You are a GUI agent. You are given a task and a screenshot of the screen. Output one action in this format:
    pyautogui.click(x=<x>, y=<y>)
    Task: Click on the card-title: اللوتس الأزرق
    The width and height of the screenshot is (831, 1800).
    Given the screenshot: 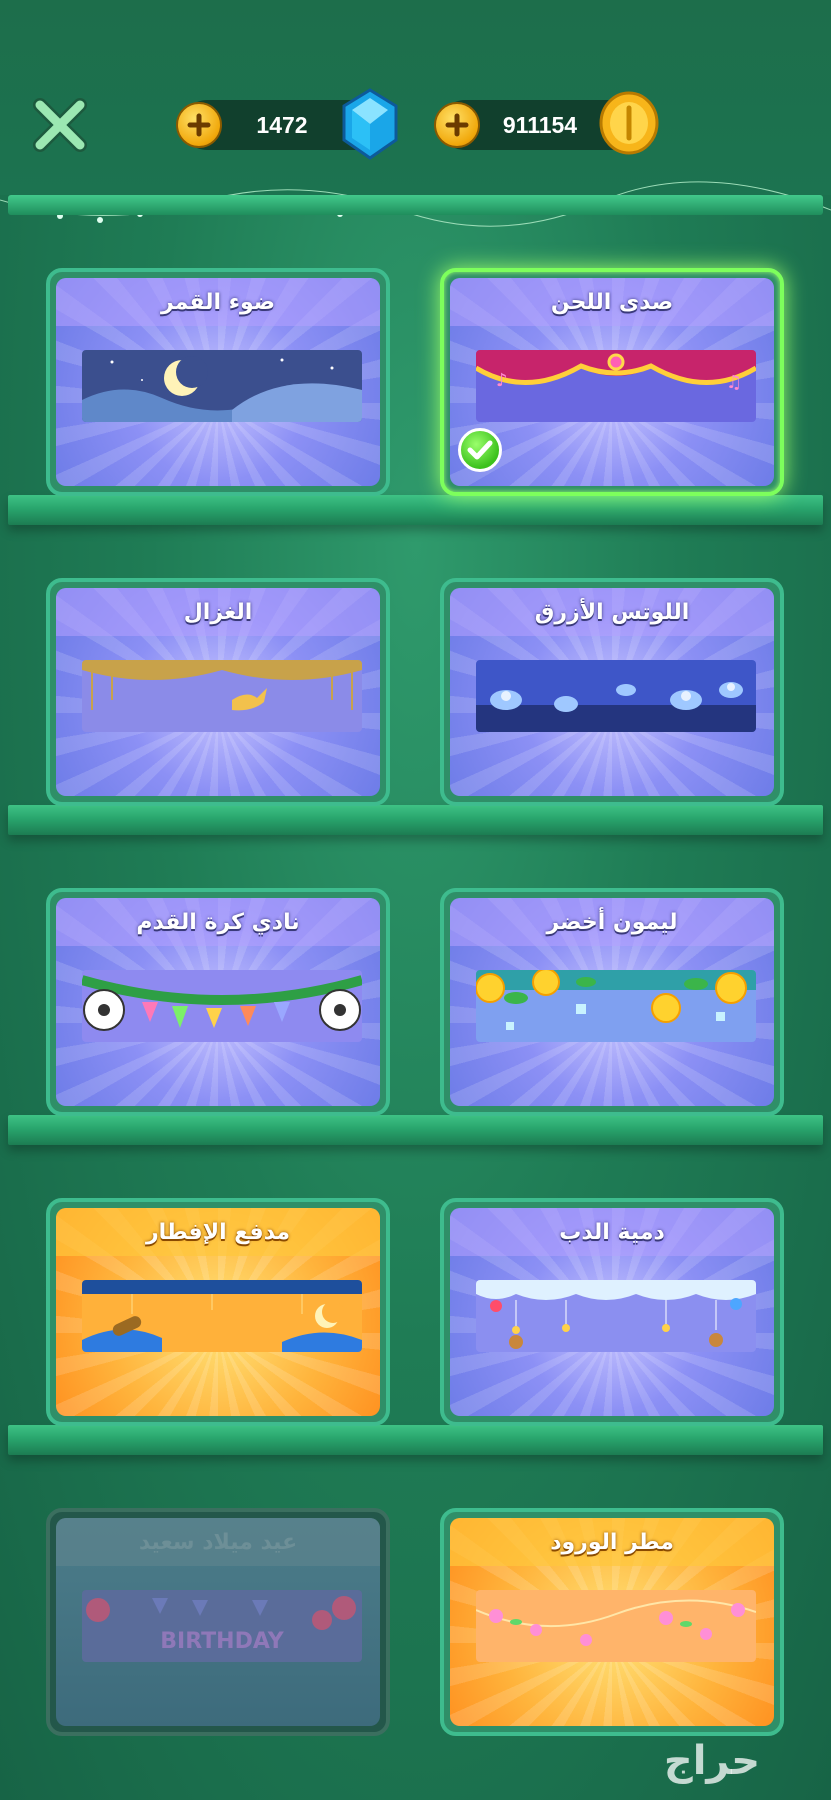 What is the action you would take?
    pyautogui.click(x=612, y=612)
    